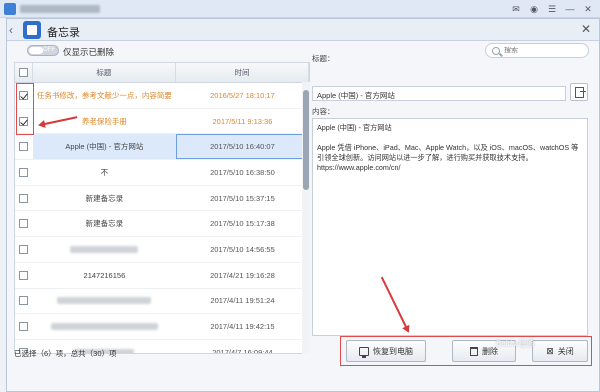 The height and width of the screenshot is (392, 600). What do you see at coordinates (104, 275) in the screenshot?
I see `row-title: 2147216156` at bounding box center [104, 275].